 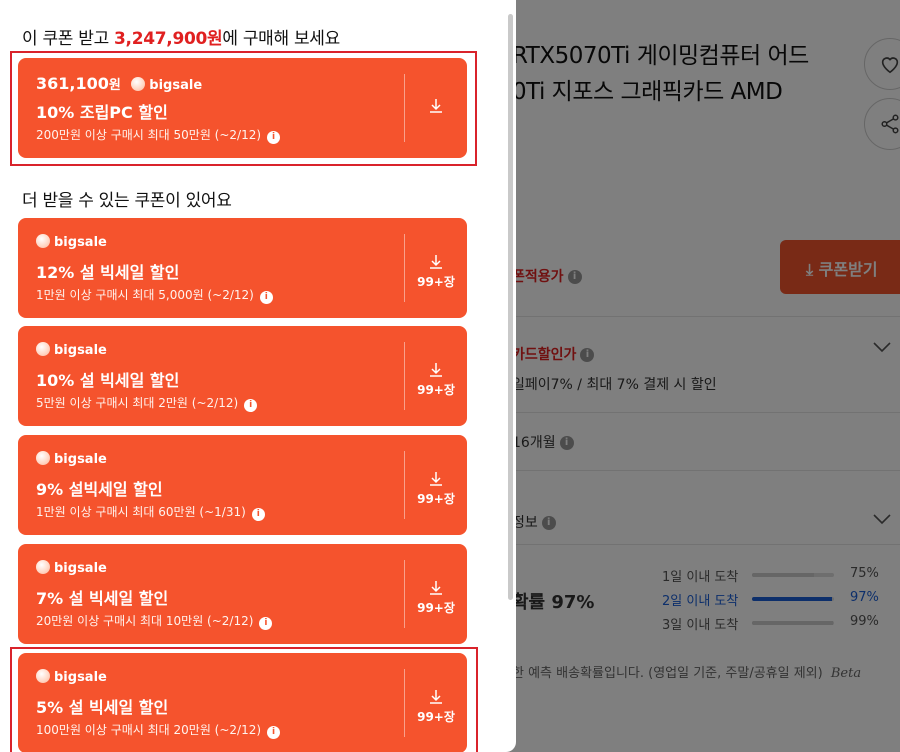 What do you see at coordinates (127, 201) in the screenshot?
I see `panel-heading-more: 더 받을 수 있는 쿠폰이 있어요` at bounding box center [127, 201].